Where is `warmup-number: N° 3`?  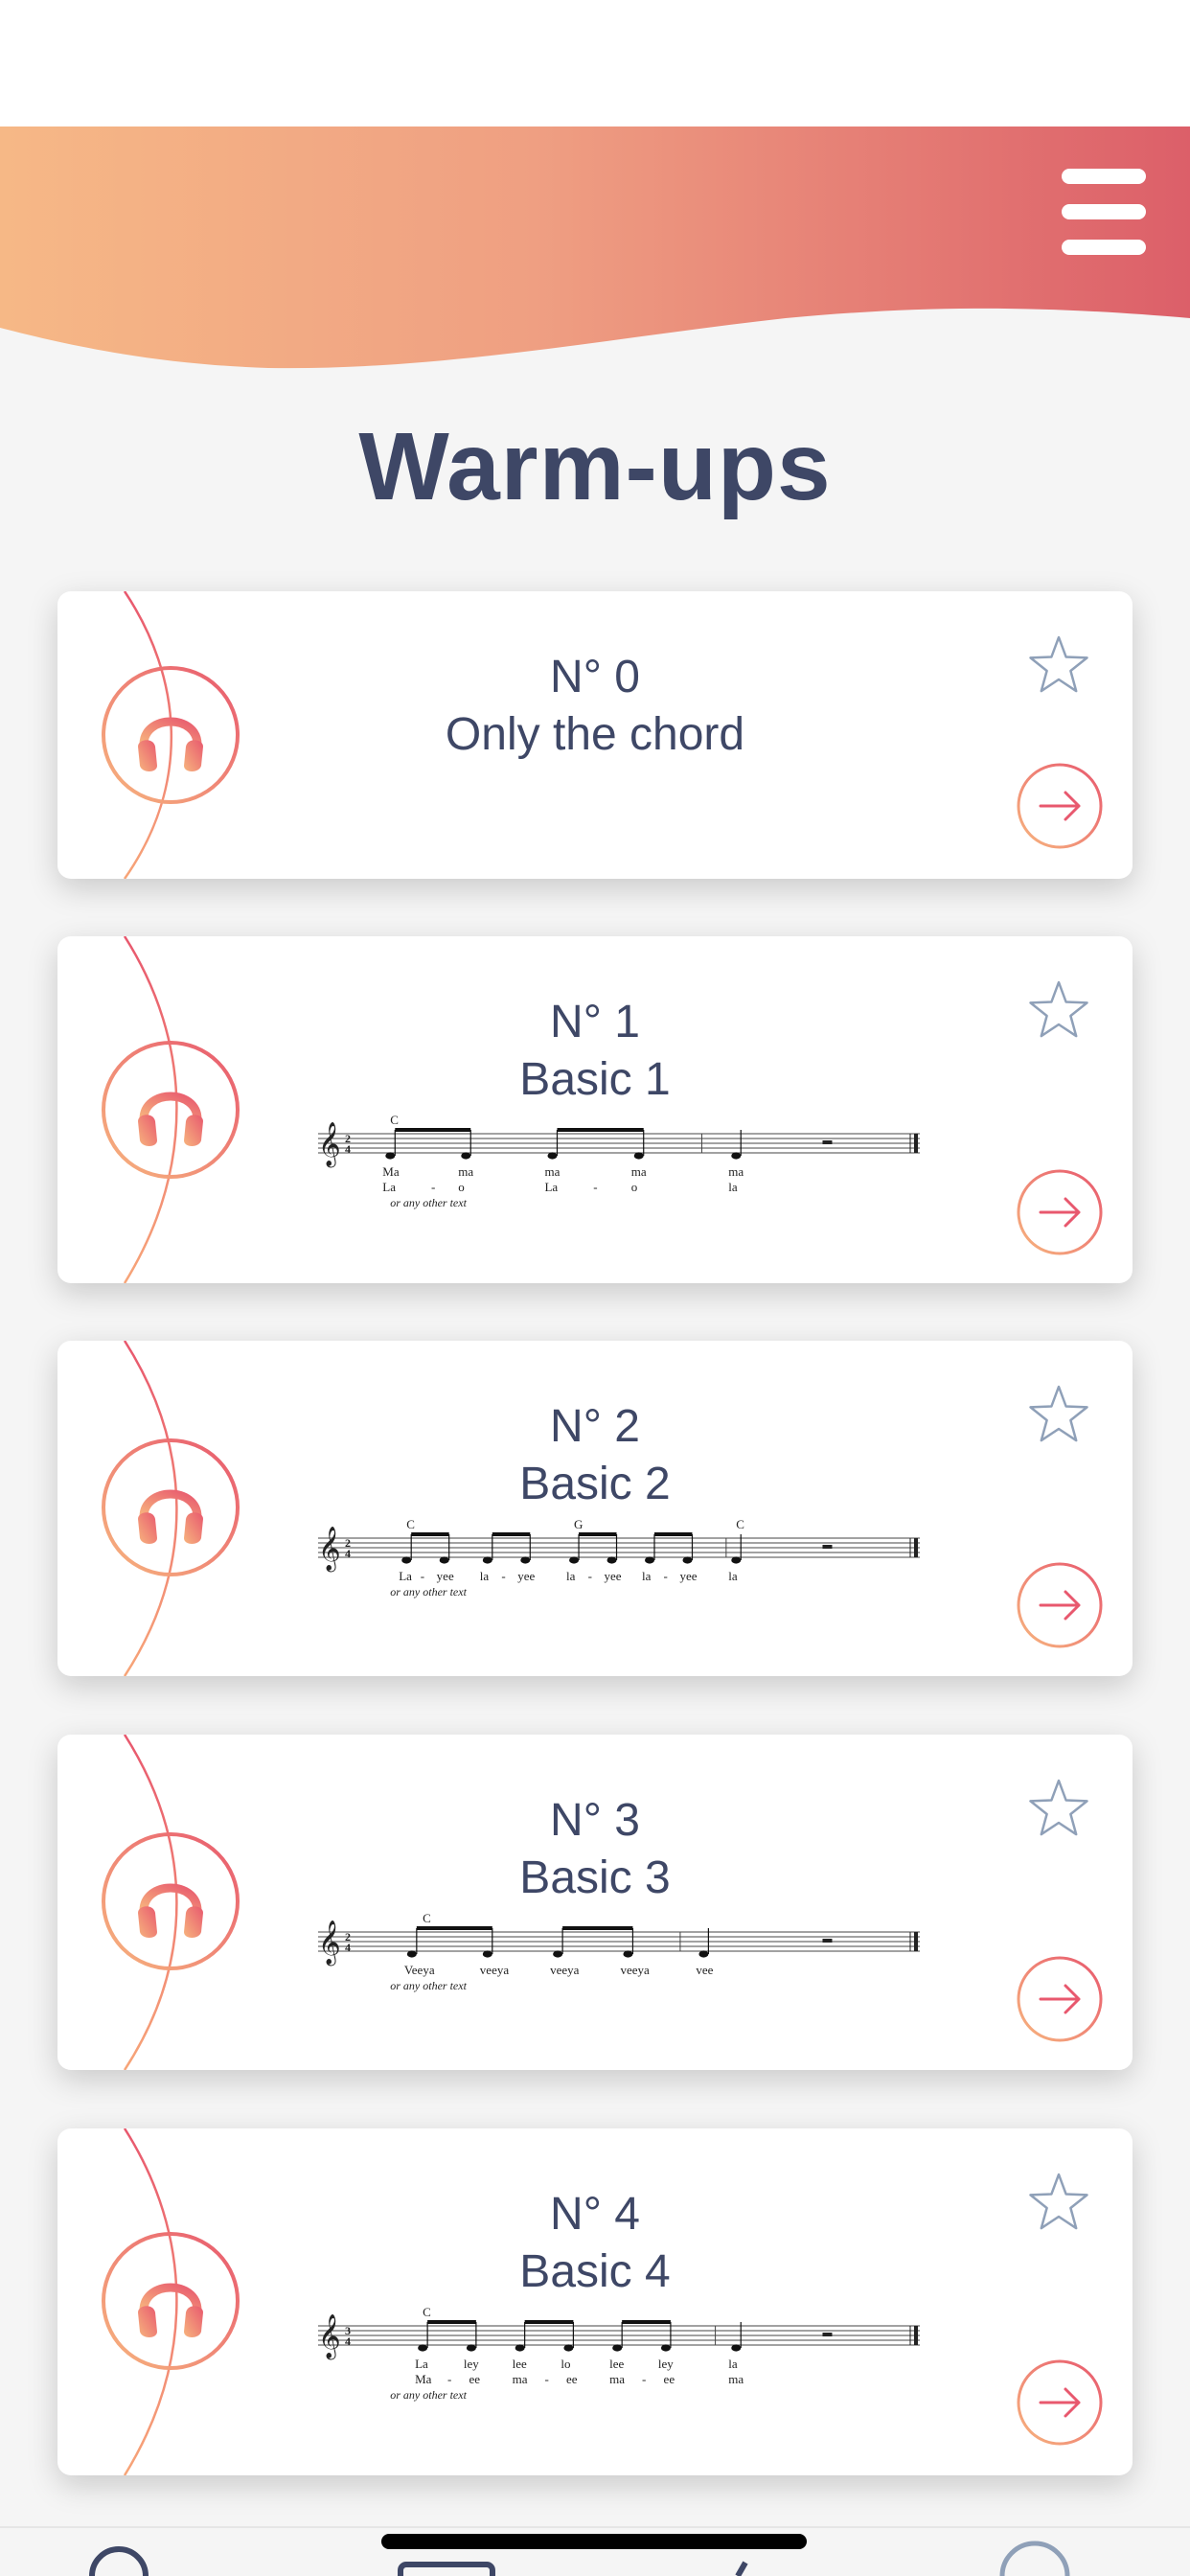 warmup-number: N° 3 is located at coordinates (595, 1820).